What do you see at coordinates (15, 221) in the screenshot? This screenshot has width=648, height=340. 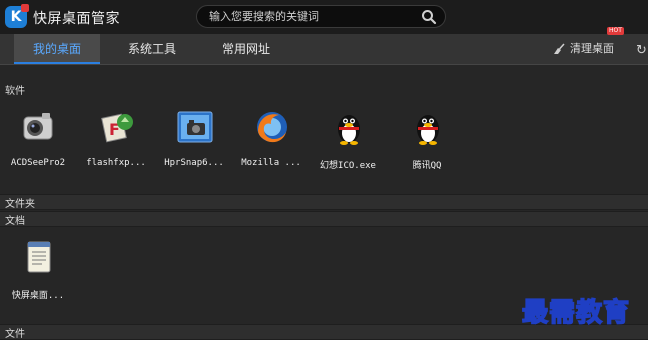 I see `section-documents-label: 文档` at bounding box center [15, 221].